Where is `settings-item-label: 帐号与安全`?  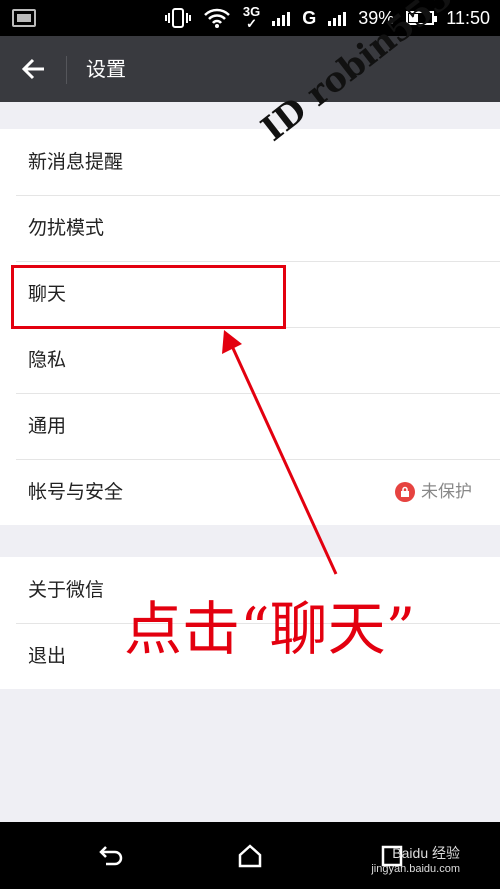
settings-item-label: 帐号与安全 is located at coordinates (76, 492).